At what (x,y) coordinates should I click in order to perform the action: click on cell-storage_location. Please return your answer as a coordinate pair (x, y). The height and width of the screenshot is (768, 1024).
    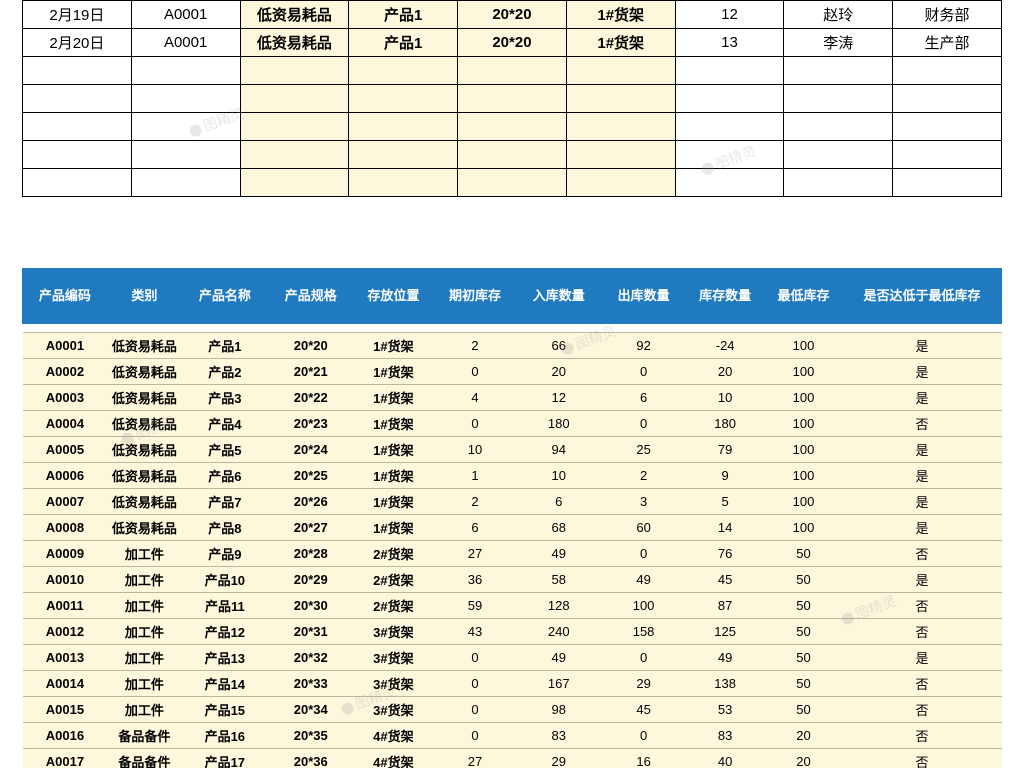
    Looking at the image, I should click on (620, 98).